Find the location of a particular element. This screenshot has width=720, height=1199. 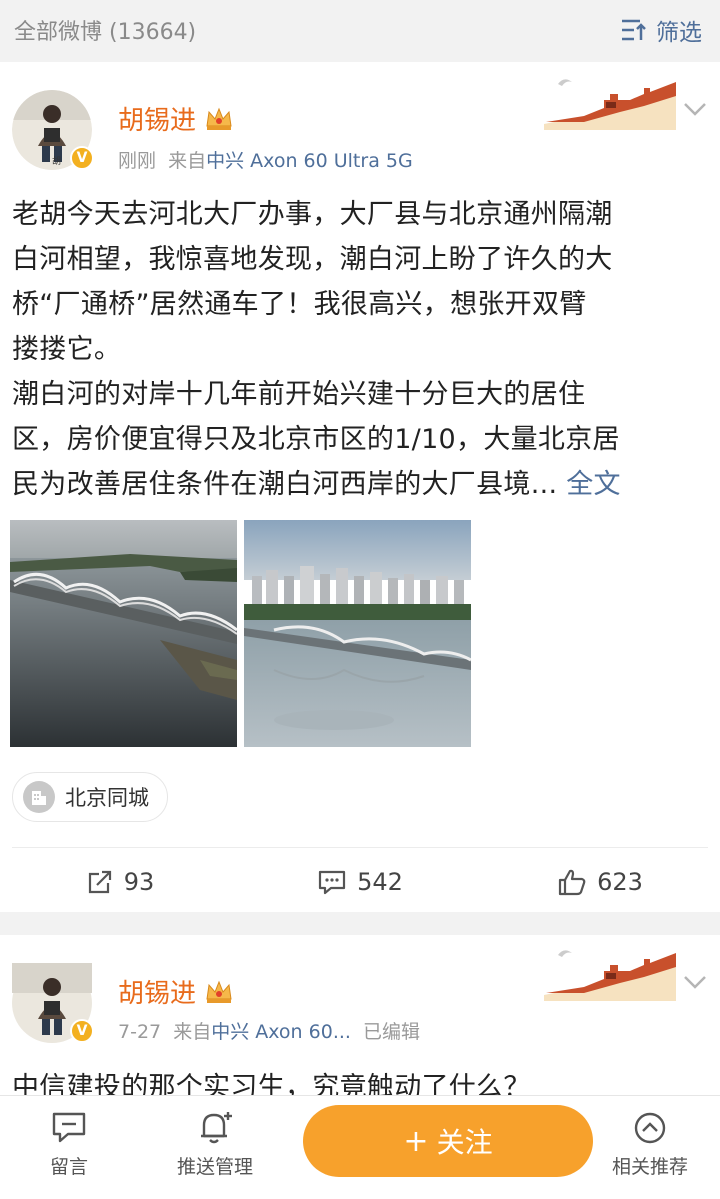

avatar: V is located at coordinates (54, 1005).